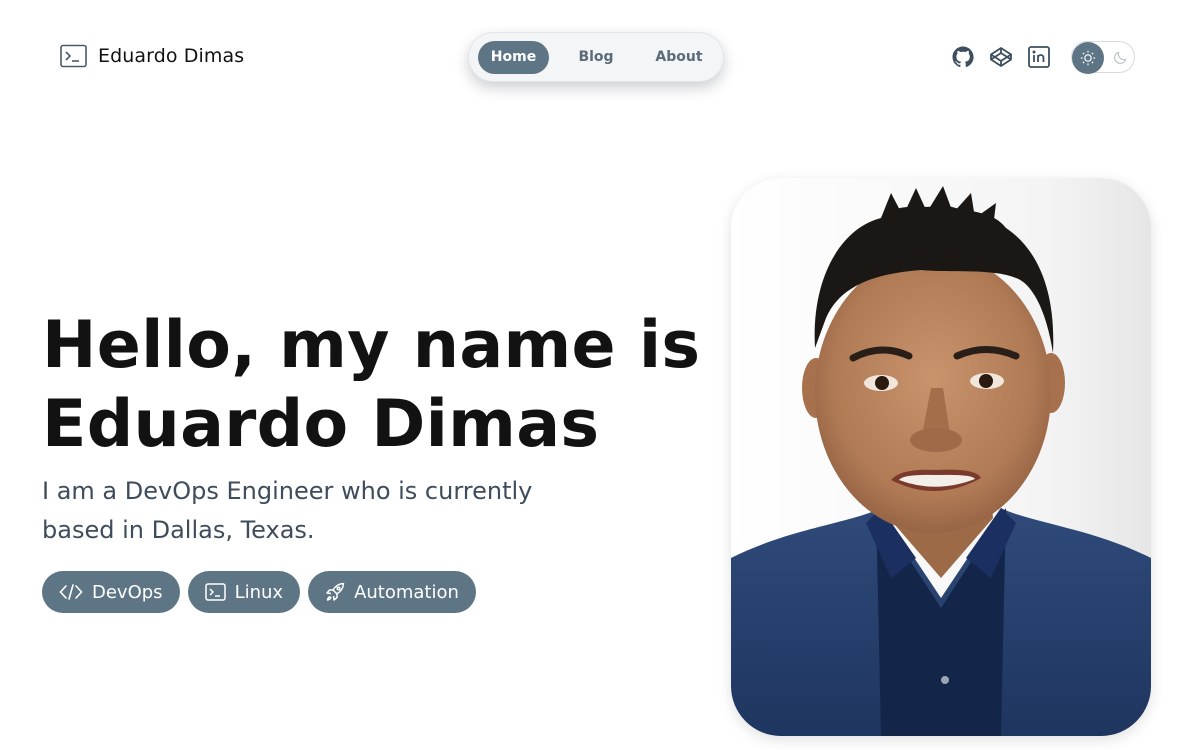  Describe the element at coordinates (321, 424) in the screenshot. I see `headline-line-2: Eduardo Dimas` at that location.